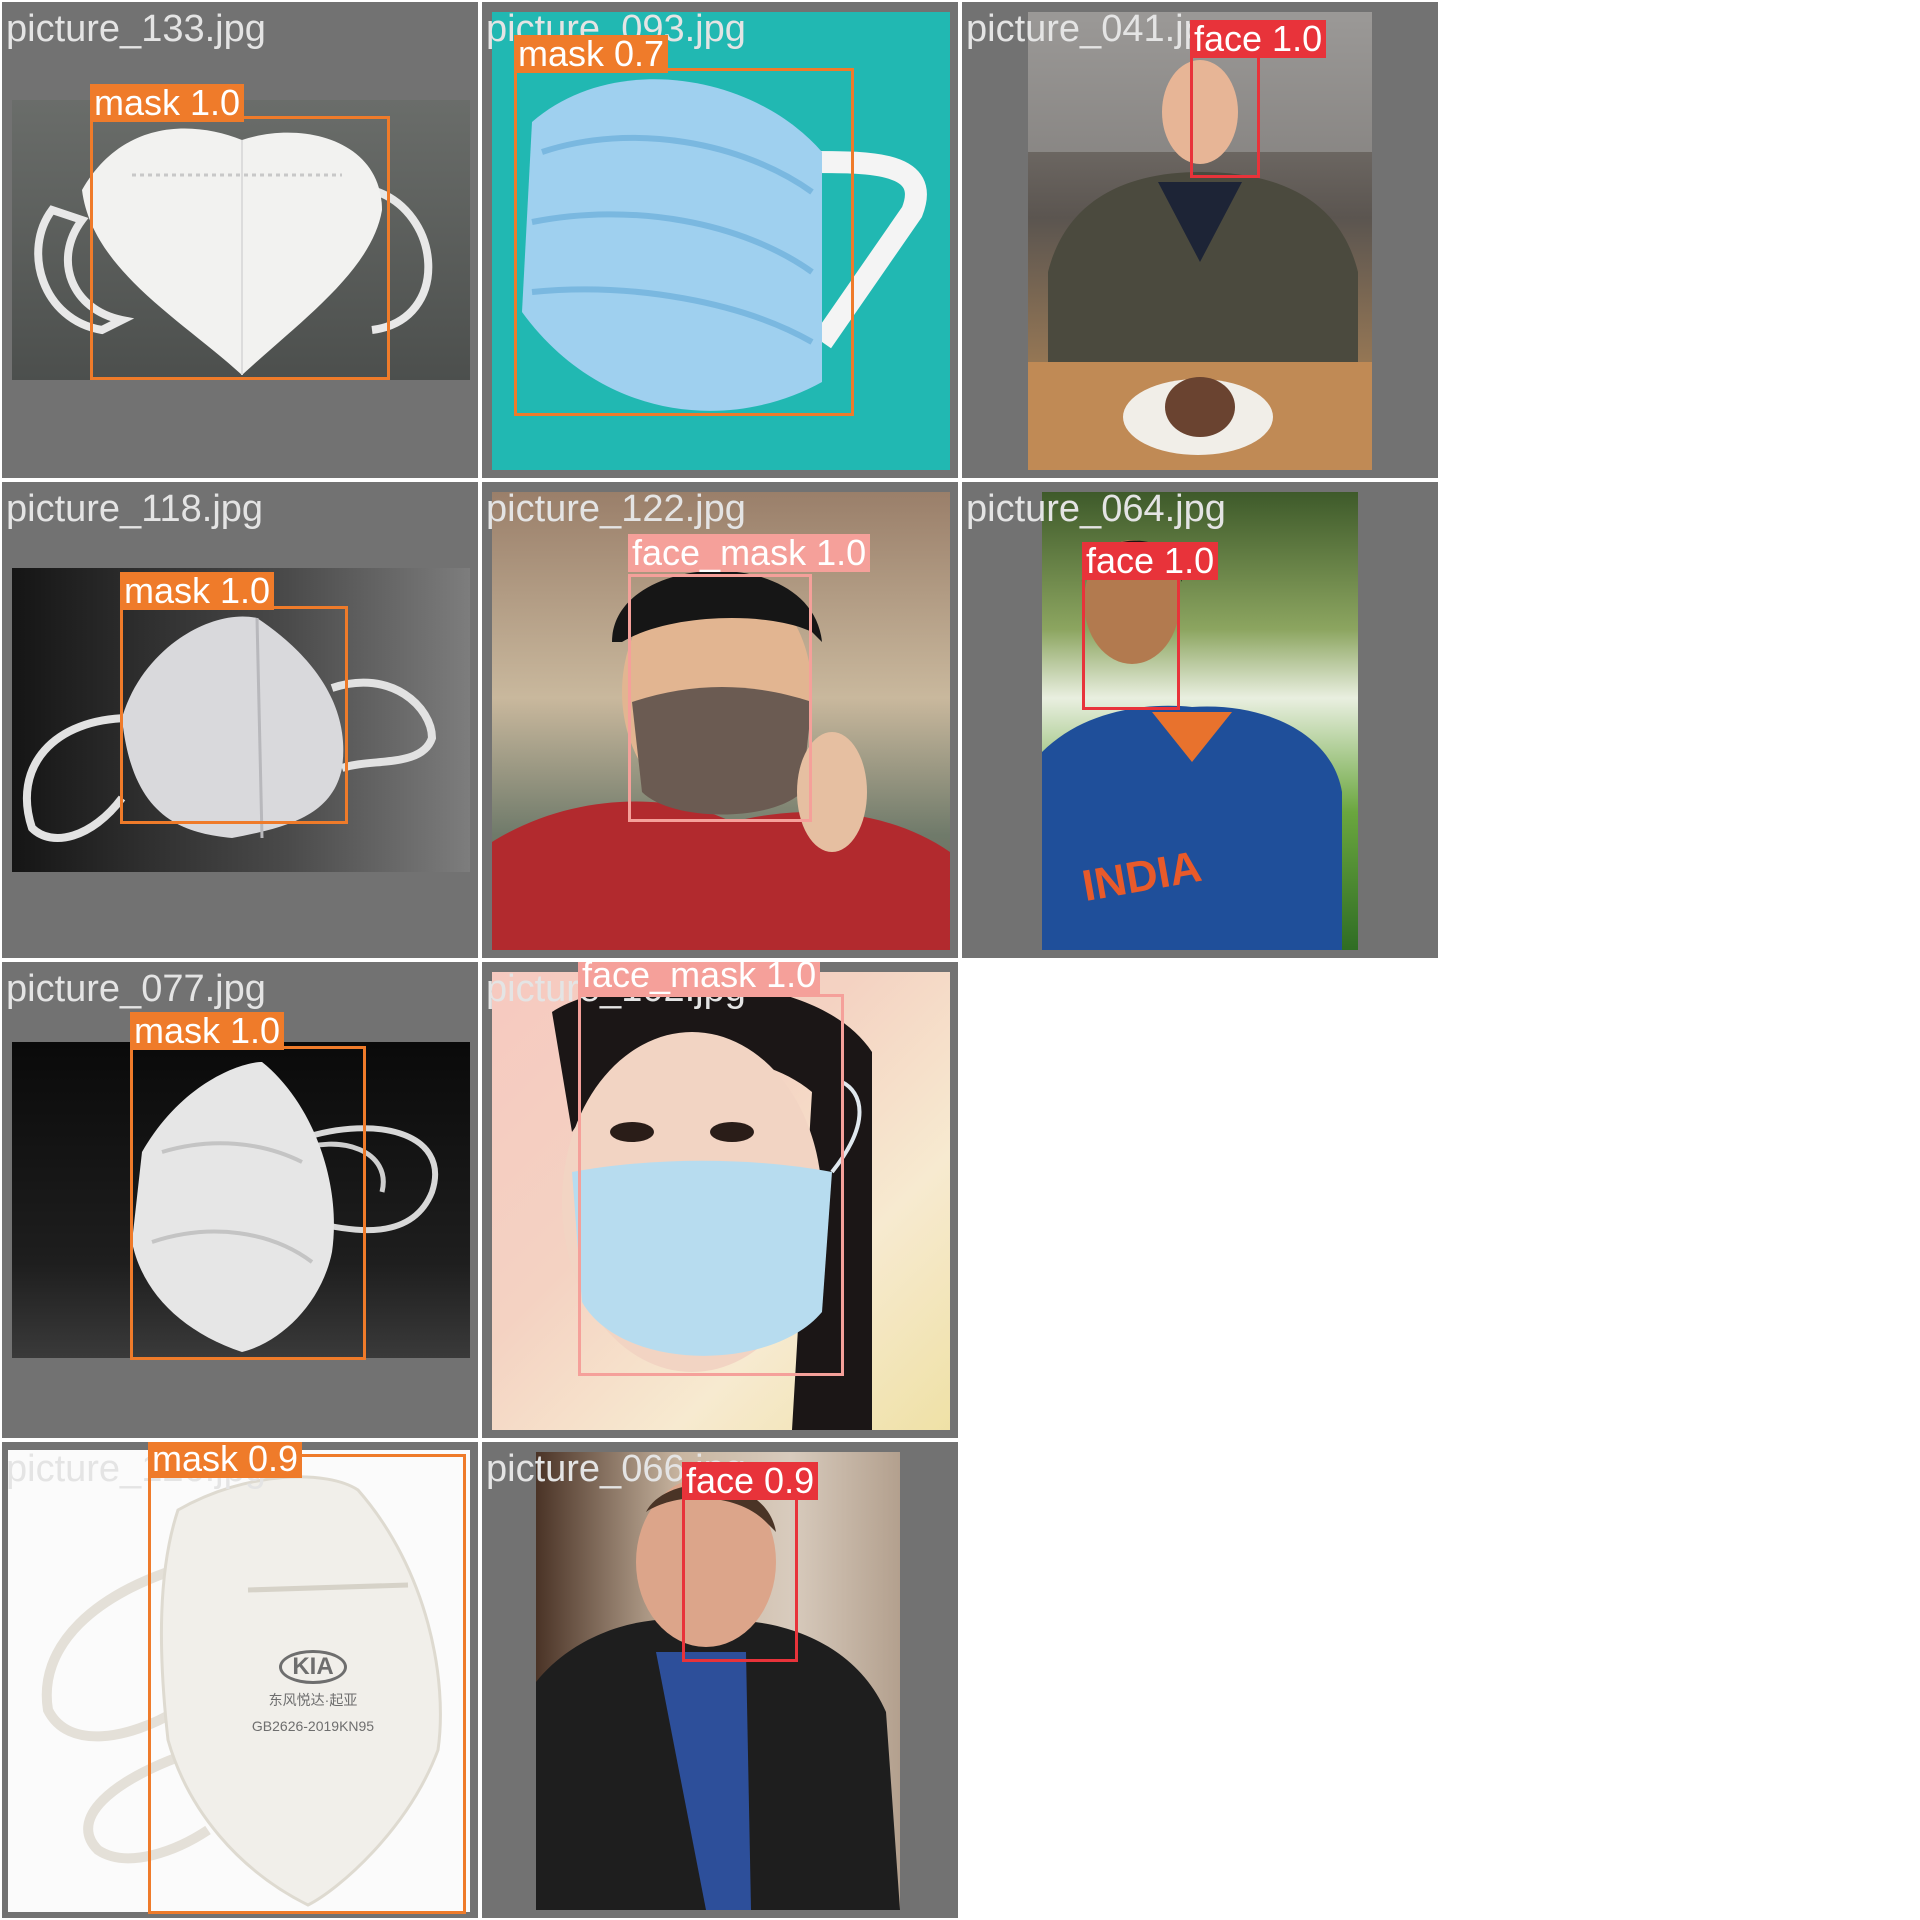 This screenshot has height=1920, width=1920. I want to click on result-tile-3: picture_041.jpg face 1.0, so click(1200, 240).